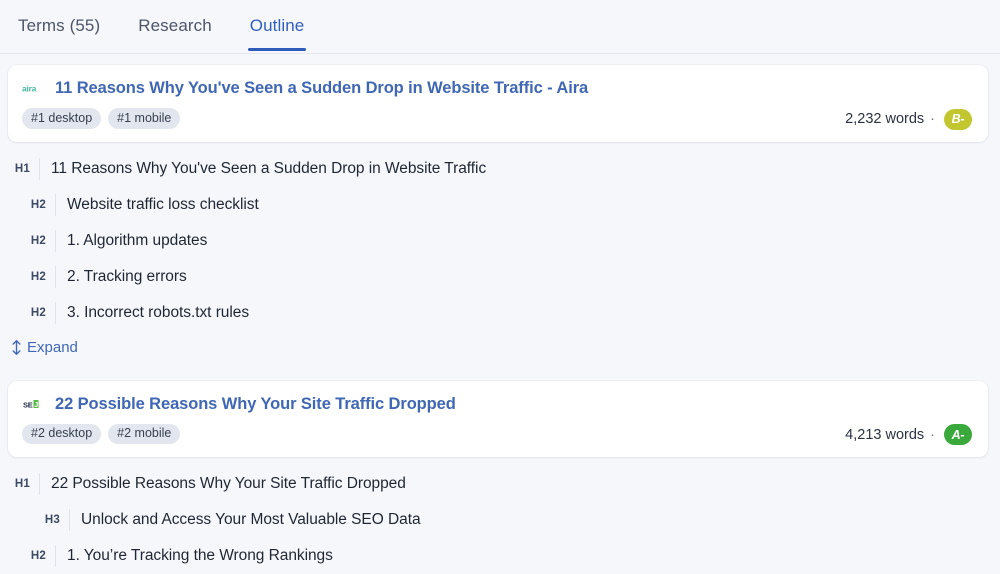 This screenshot has width=1000, height=574. Describe the element at coordinates (500, 27) in the screenshot. I see `tab-bar: Terms (55) Research Outline` at that location.